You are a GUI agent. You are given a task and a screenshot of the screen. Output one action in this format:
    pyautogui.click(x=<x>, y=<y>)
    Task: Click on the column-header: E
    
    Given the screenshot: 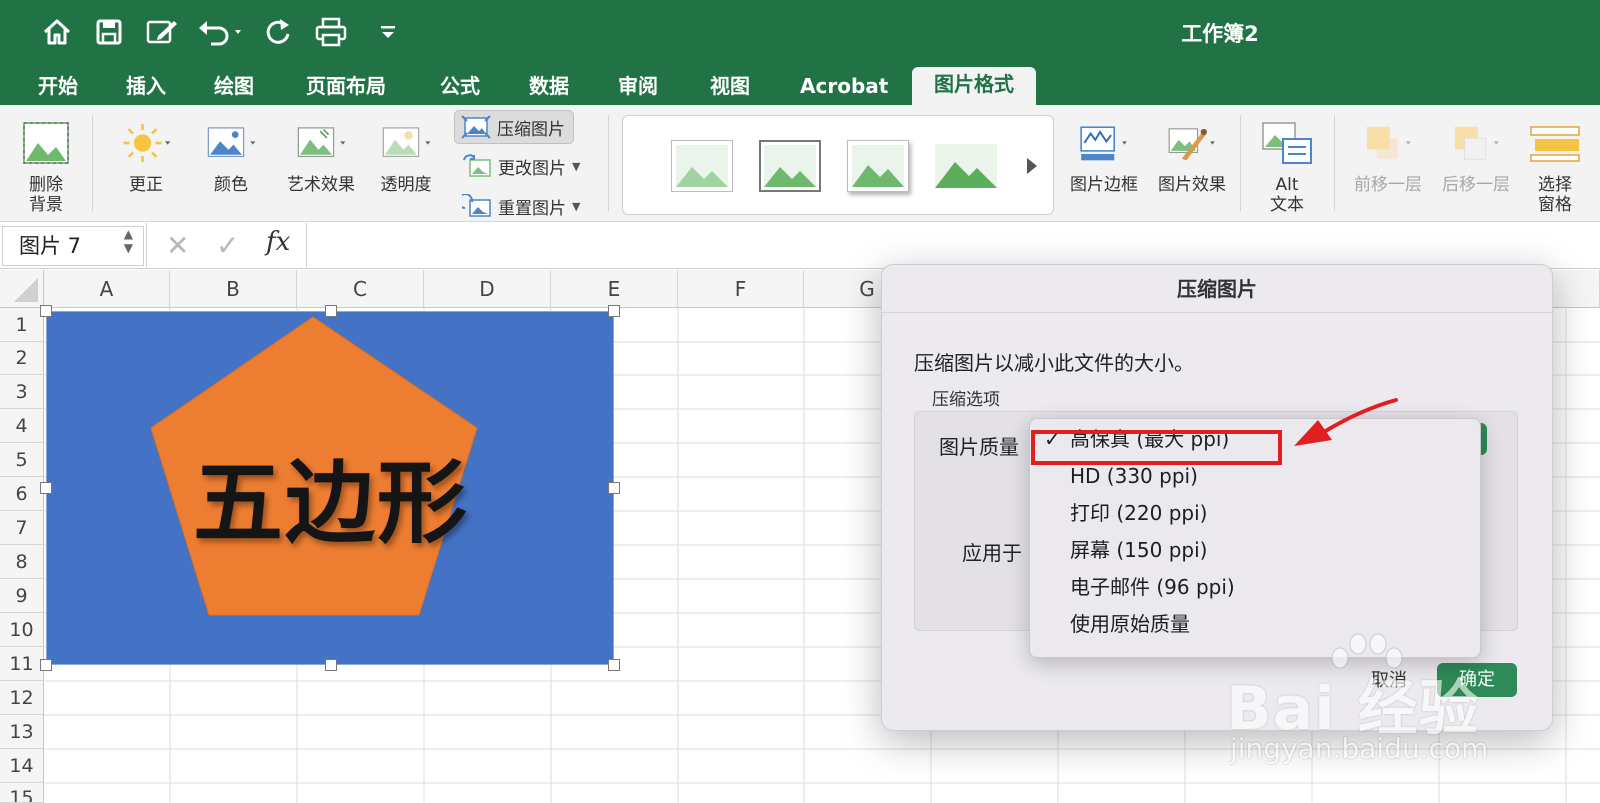 What is the action you would take?
    pyautogui.click(x=614, y=289)
    